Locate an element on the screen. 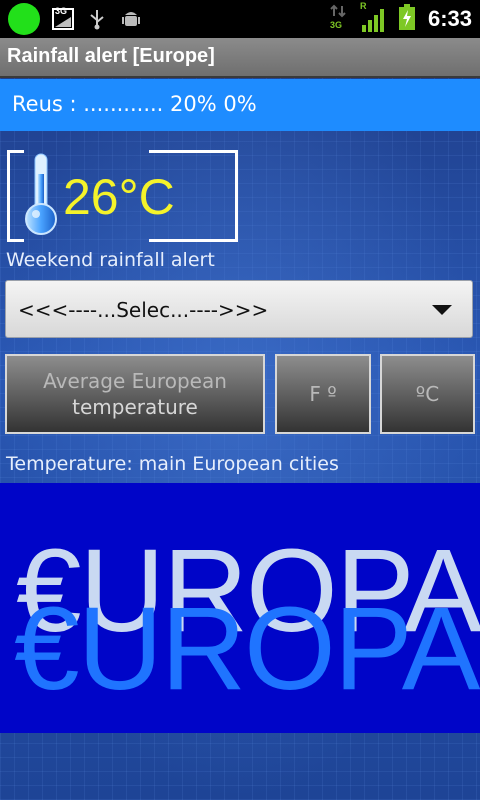 This screenshot has width=480, height=800. city-select: <<<----...Selec...---->>> is located at coordinates (239, 309).